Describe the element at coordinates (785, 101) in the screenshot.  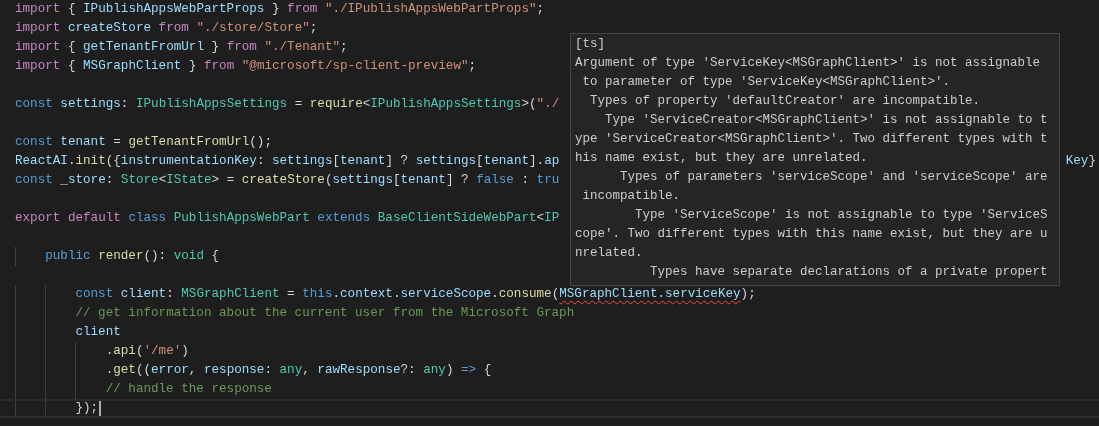
I see `tooltip-line: Types of property 'defaultCreator' are incompatible.` at that location.